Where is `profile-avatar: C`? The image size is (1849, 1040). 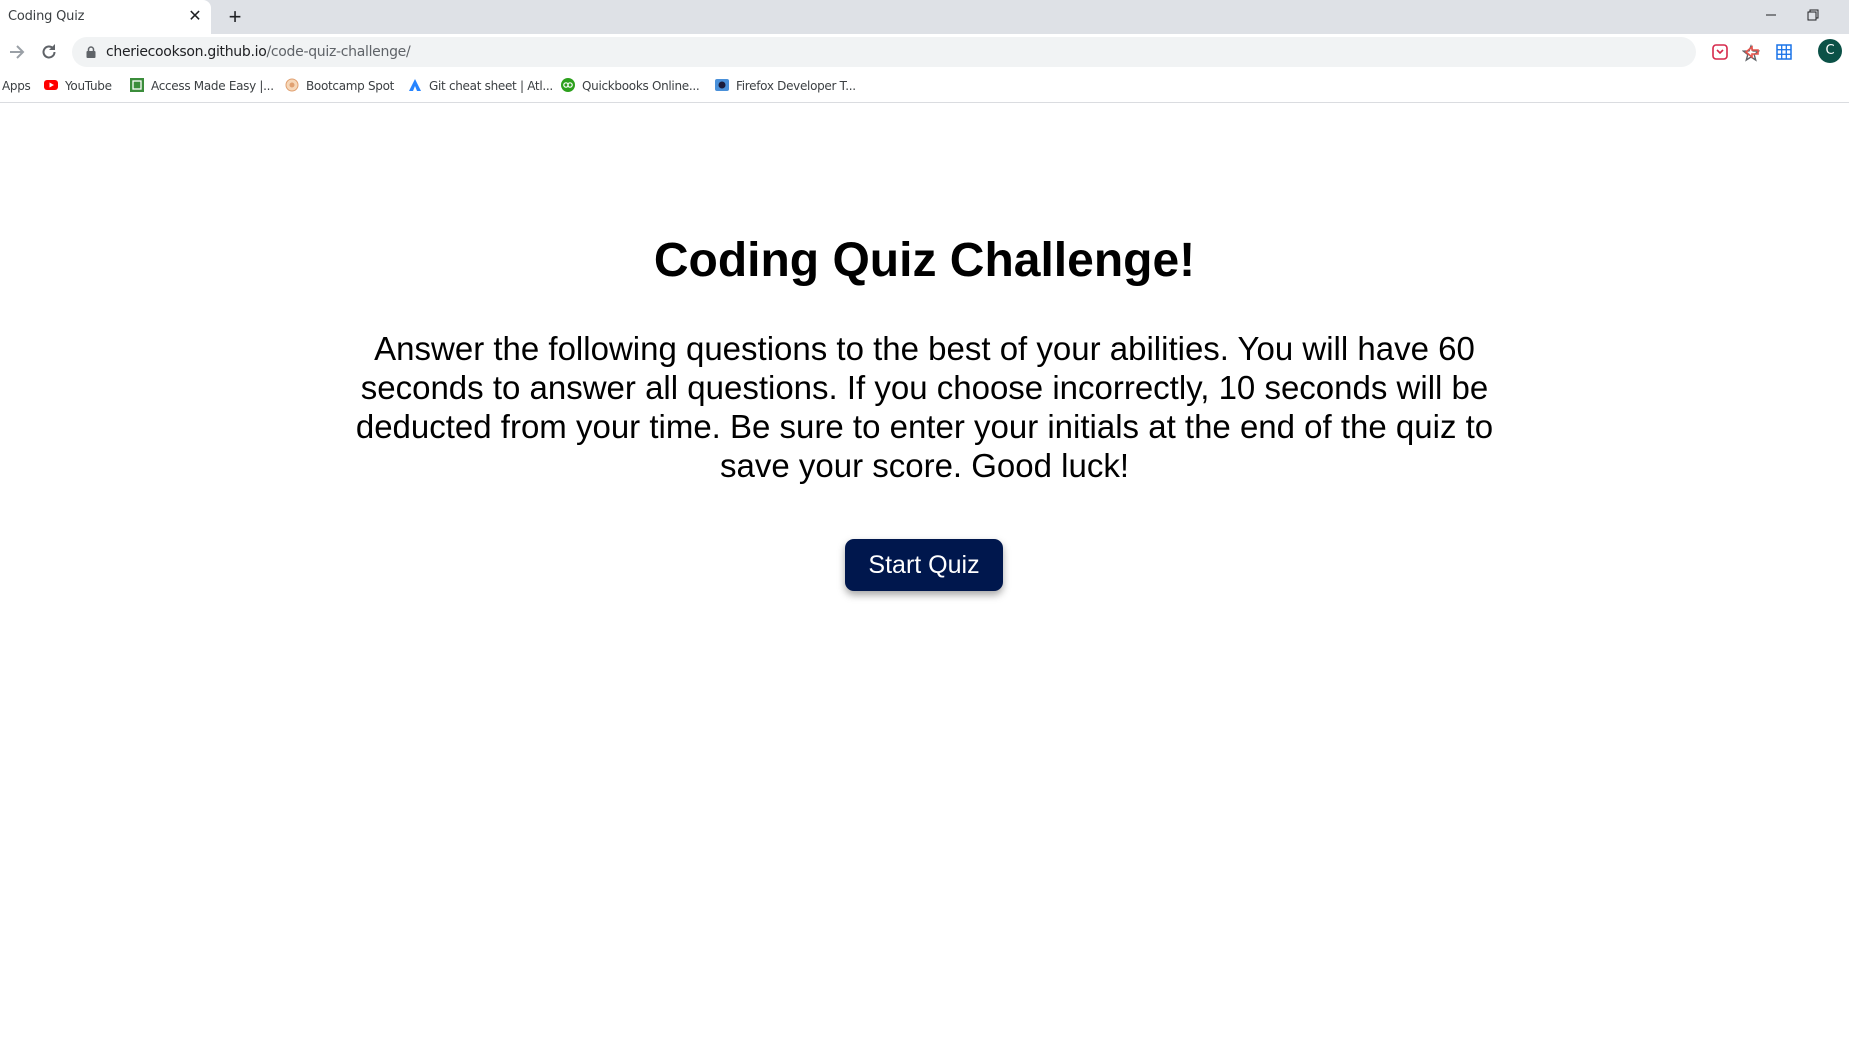
profile-avatar: C is located at coordinates (1830, 51).